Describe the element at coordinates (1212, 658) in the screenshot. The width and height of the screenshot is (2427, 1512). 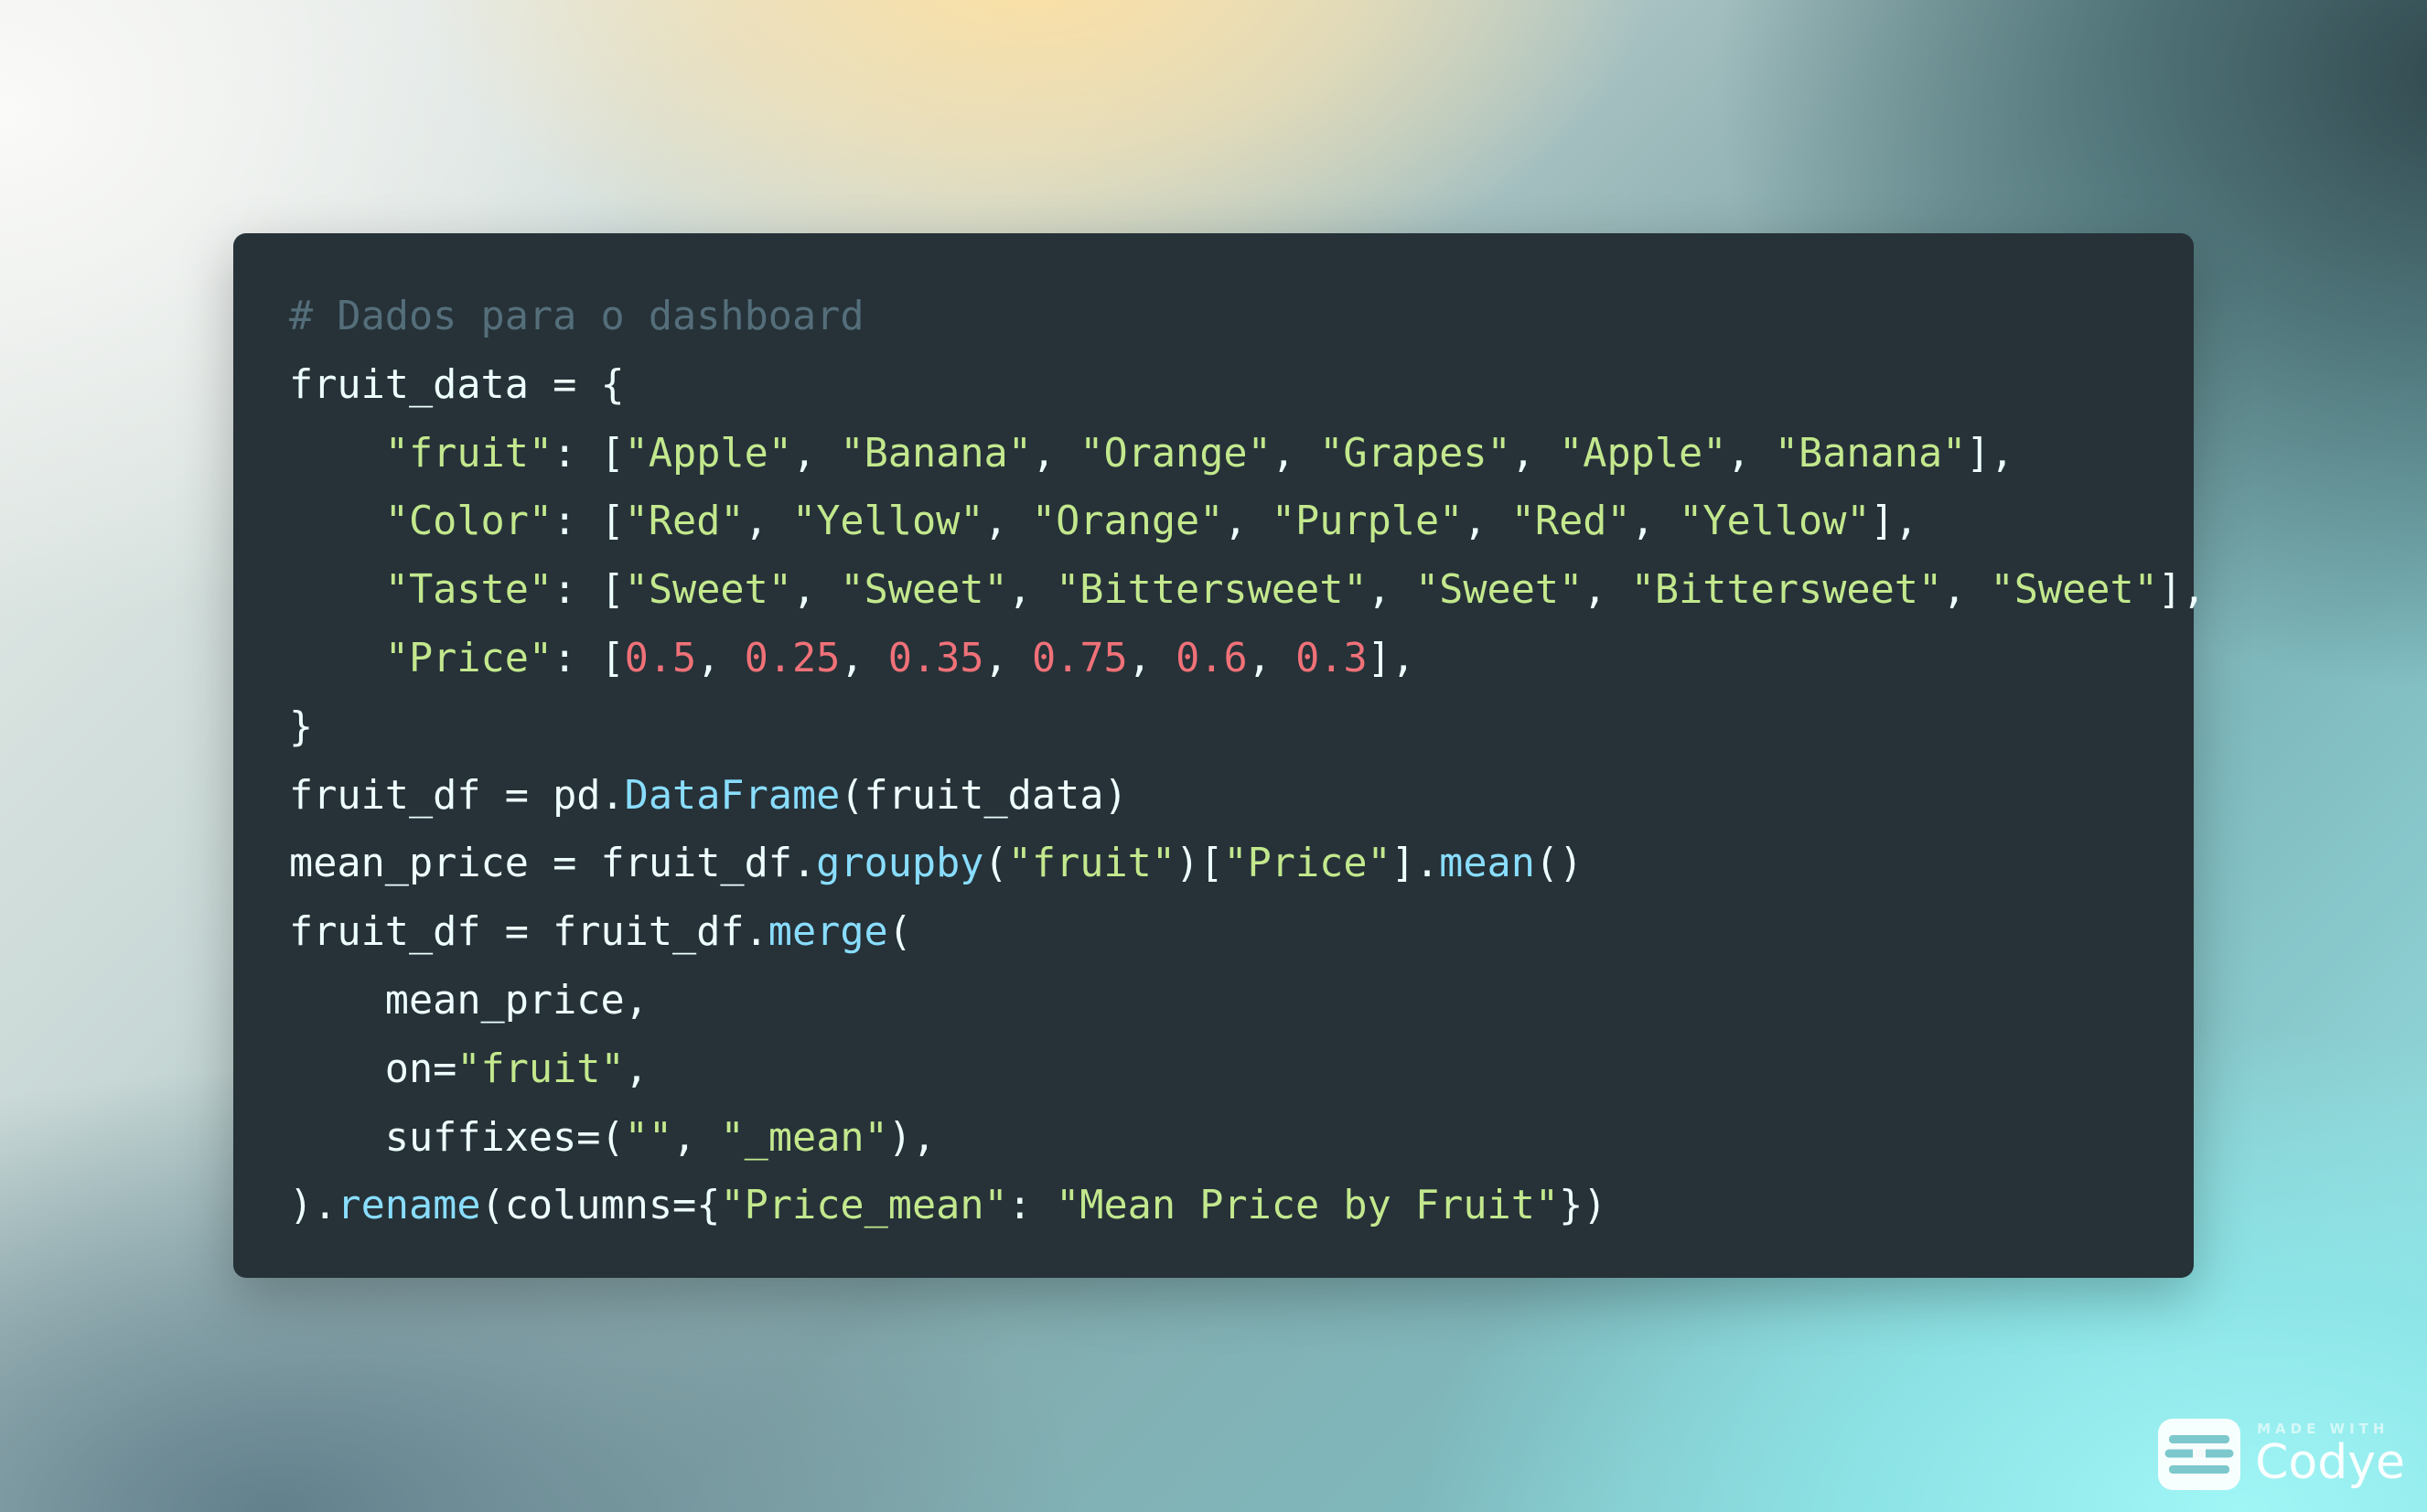
I see `code-token: 0.6` at that location.